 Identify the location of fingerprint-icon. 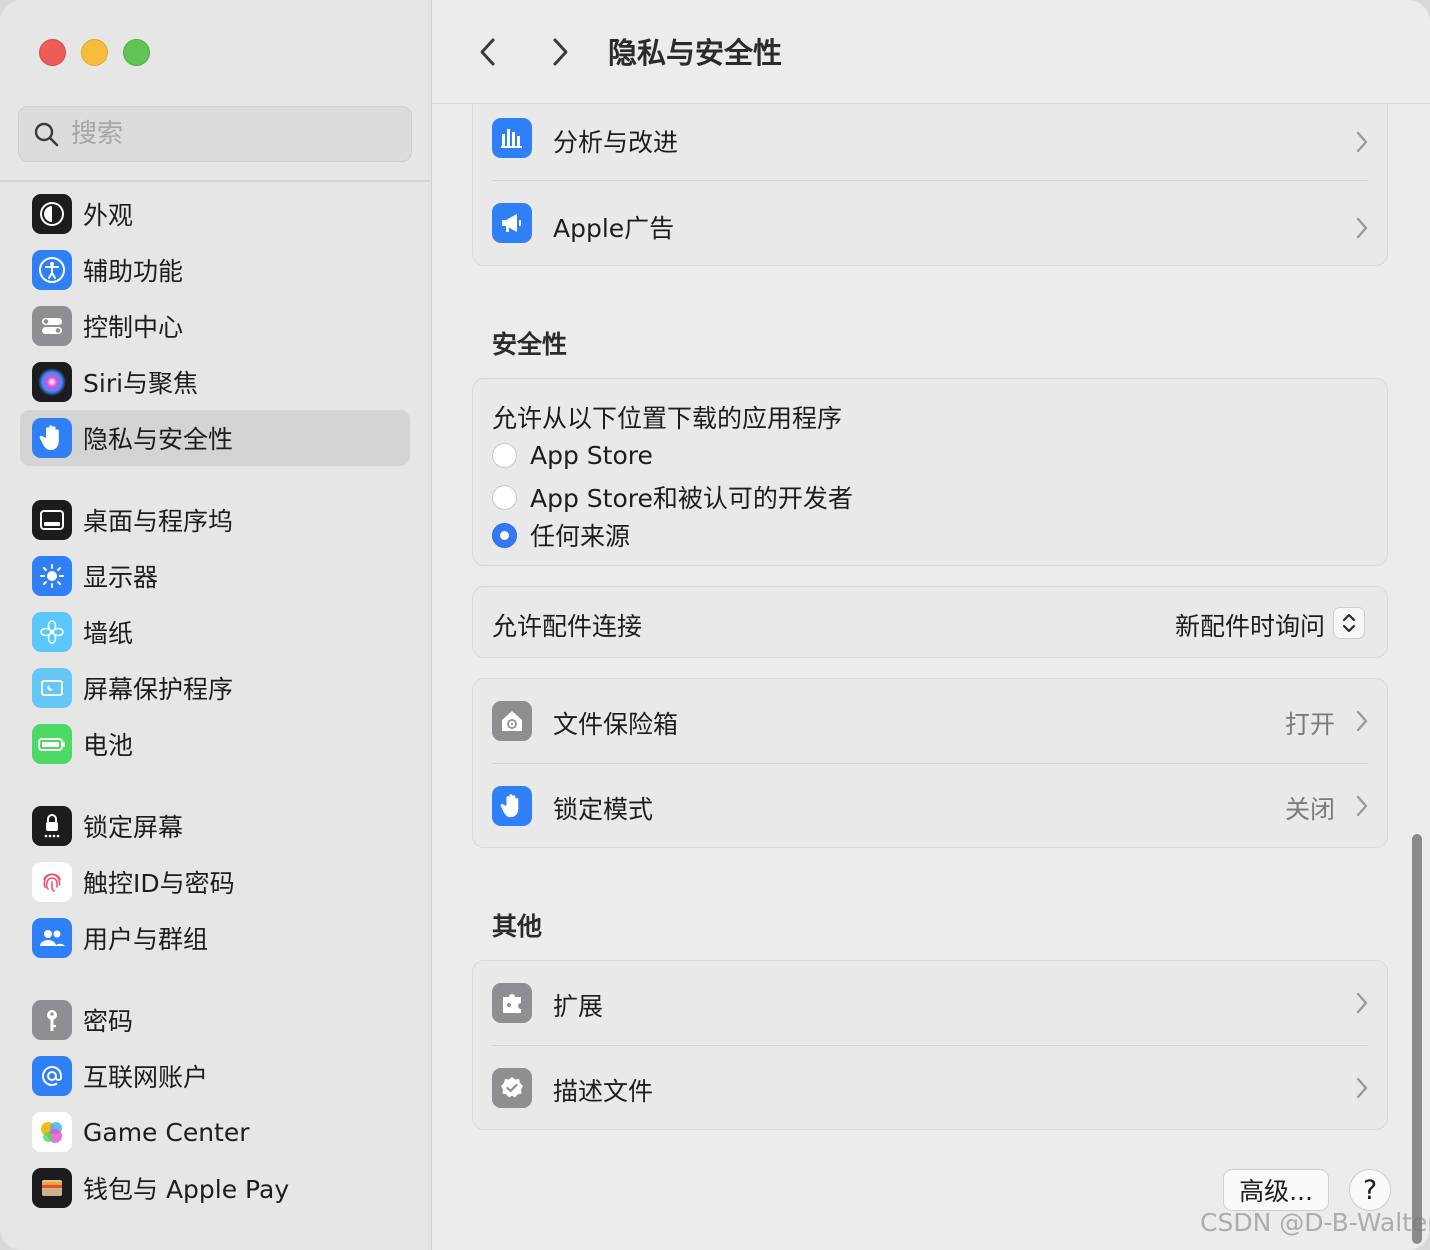
(52, 882).